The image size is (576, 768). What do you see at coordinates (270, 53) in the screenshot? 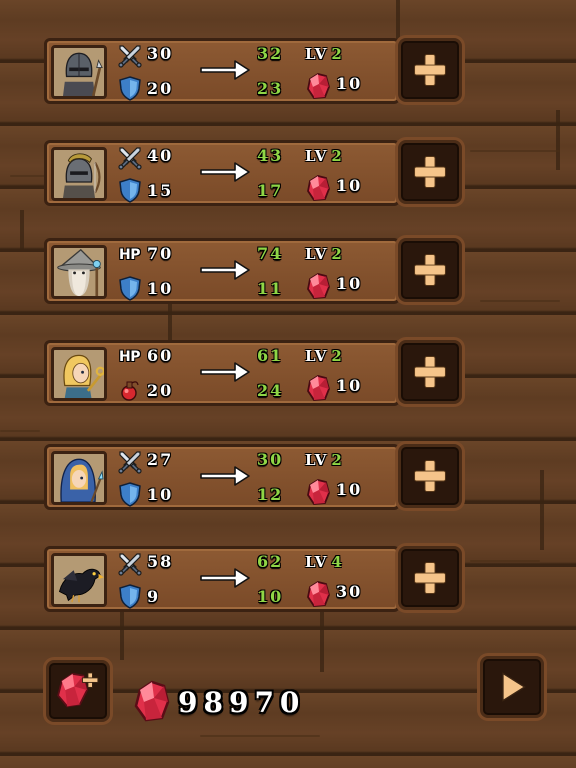
I see `stat1-upgraded: 32` at bounding box center [270, 53].